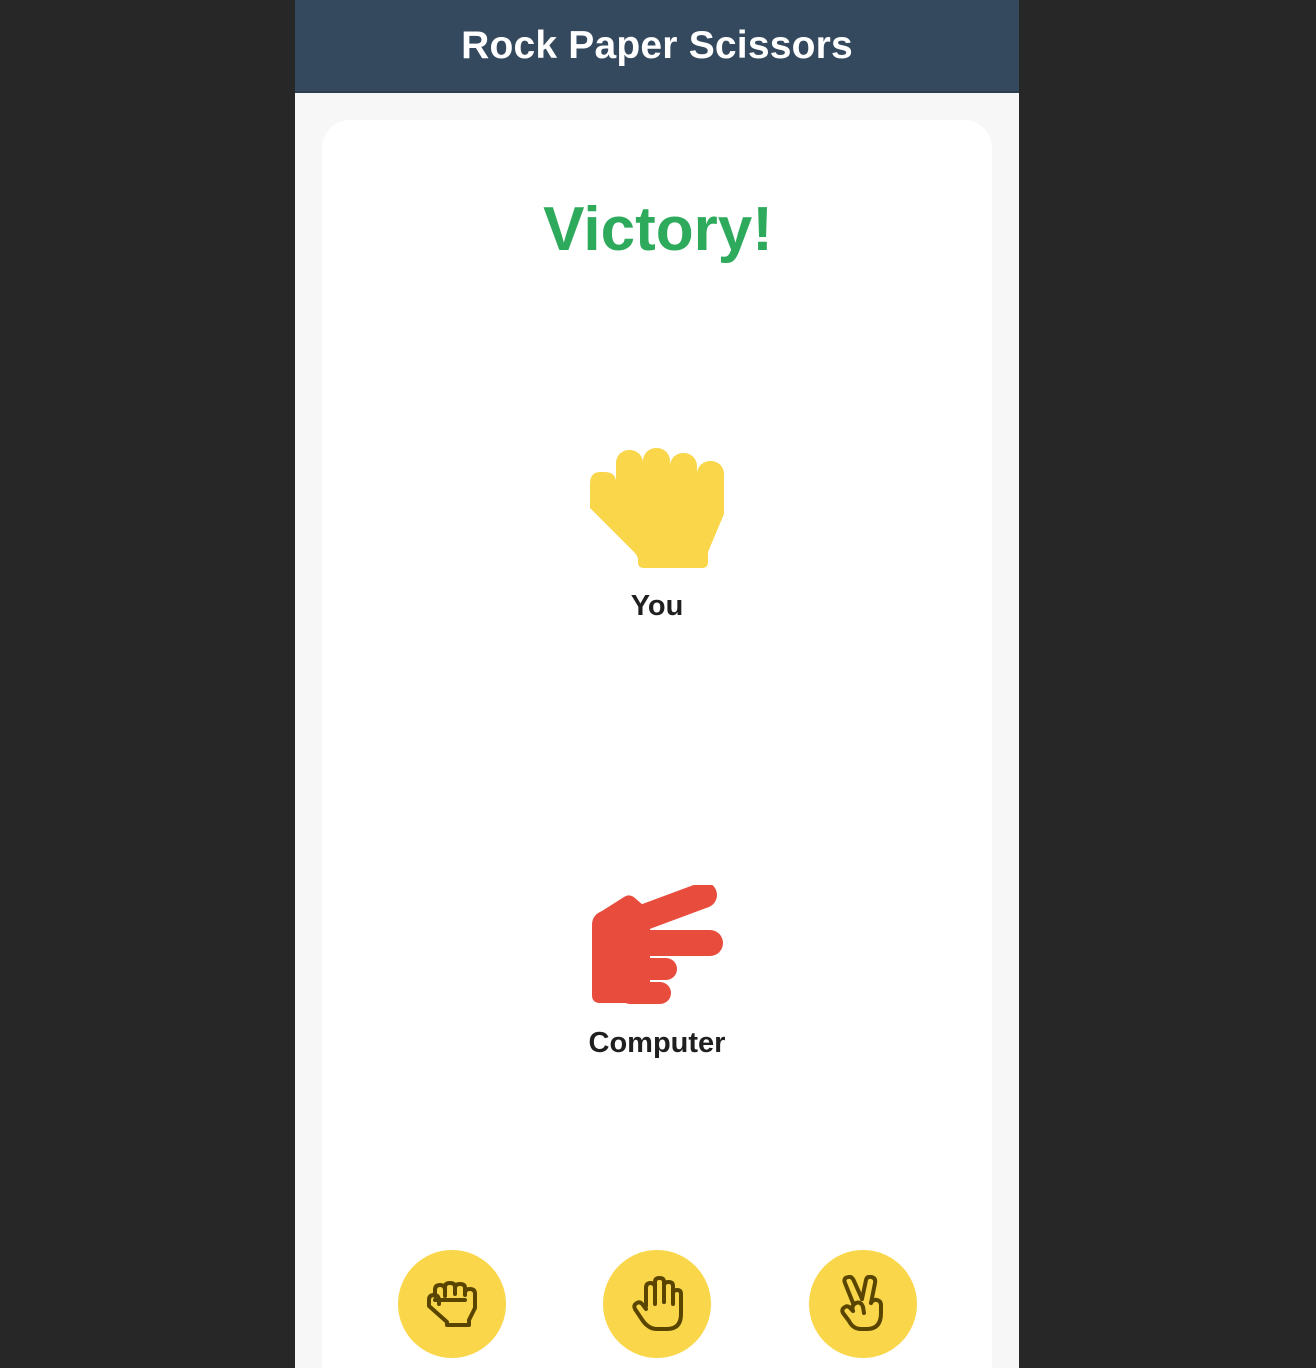 The height and width of the screenshot is (1368, 1316). I want to click on result-text: Victory!, so click(658, 229).